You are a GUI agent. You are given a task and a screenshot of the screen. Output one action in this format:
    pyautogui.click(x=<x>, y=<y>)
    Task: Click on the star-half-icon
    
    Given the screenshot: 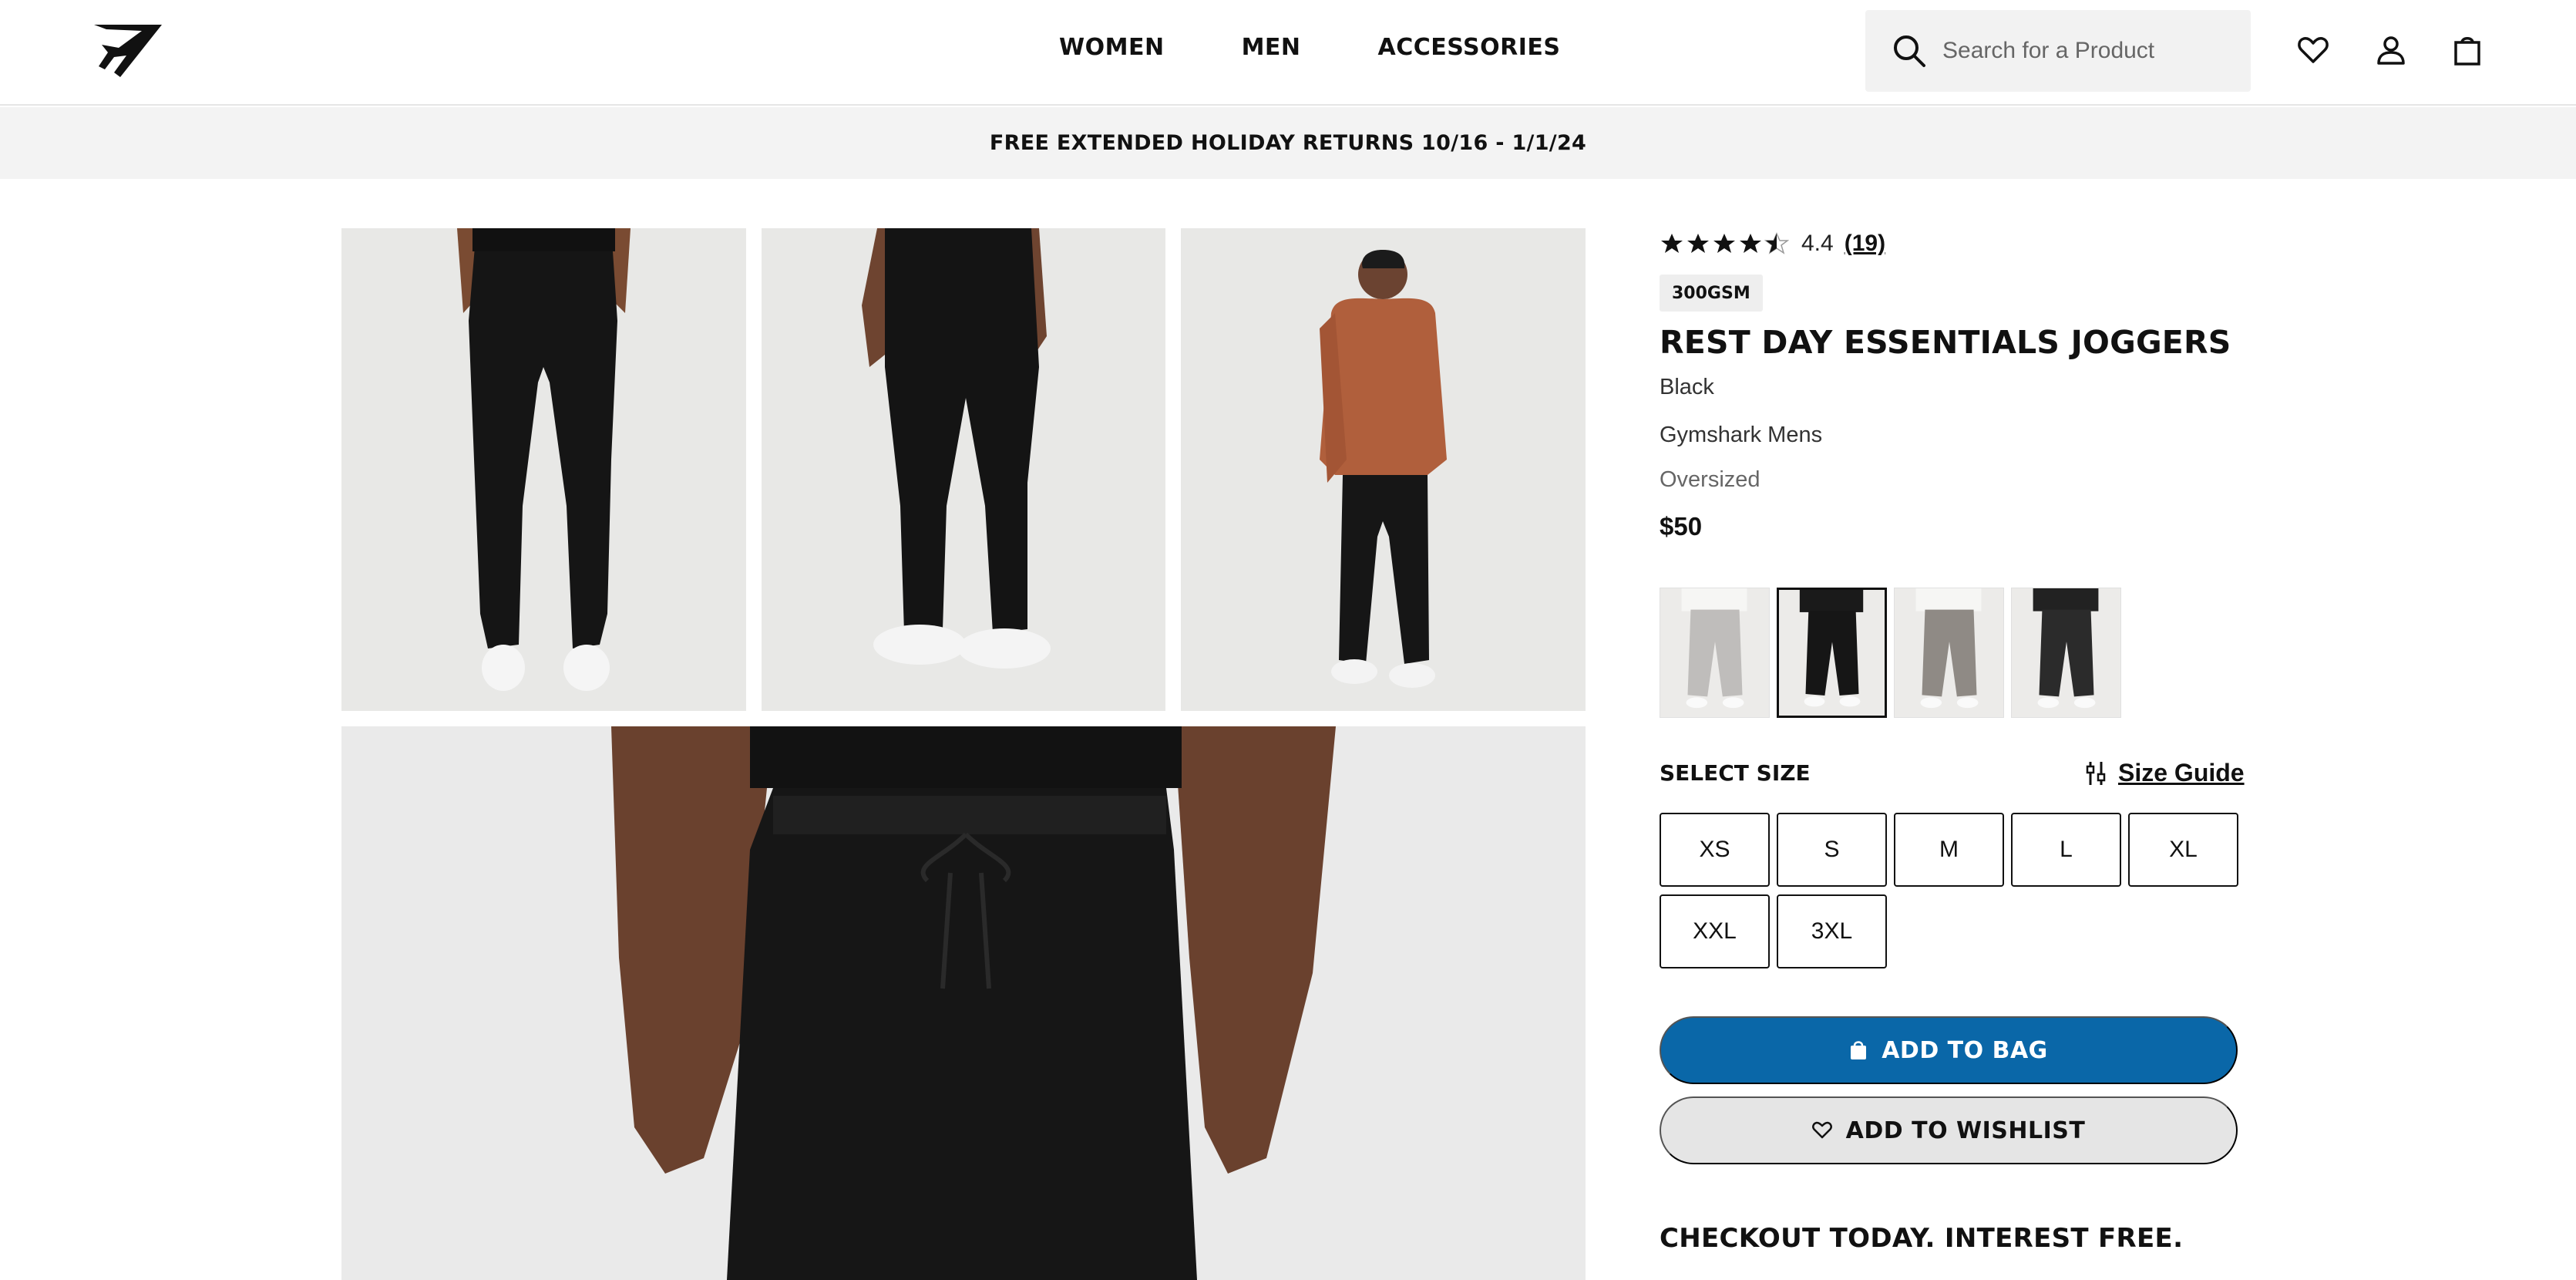 What is the action you would take?
    pyautogui.click(x=1776, y=243)
    